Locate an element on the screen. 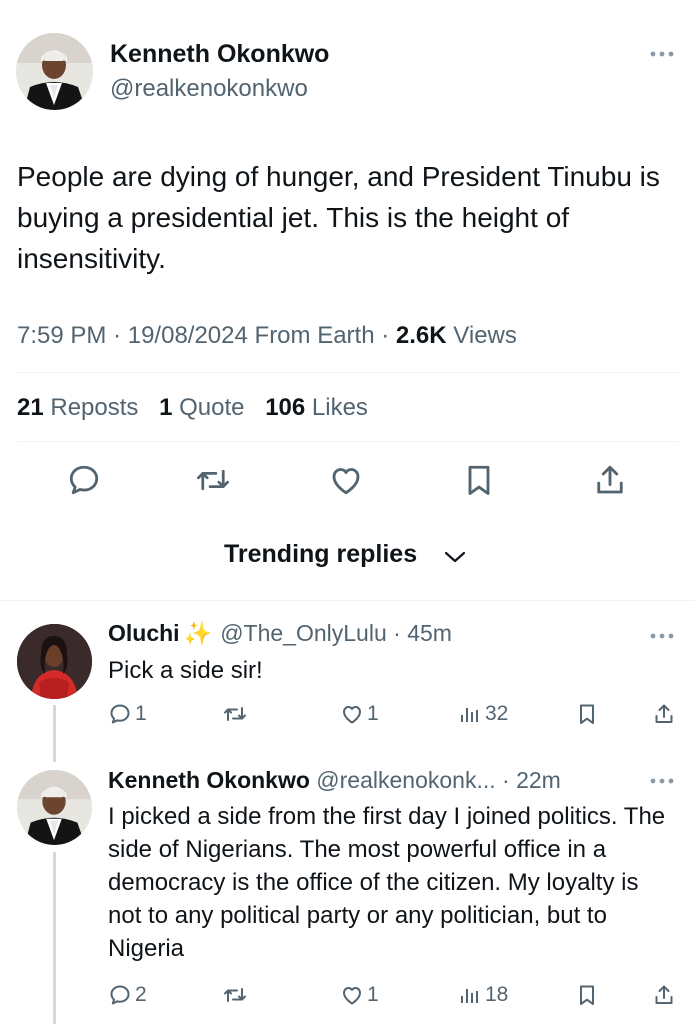  views-count: 2.6K is located at coordinates (421, 335).